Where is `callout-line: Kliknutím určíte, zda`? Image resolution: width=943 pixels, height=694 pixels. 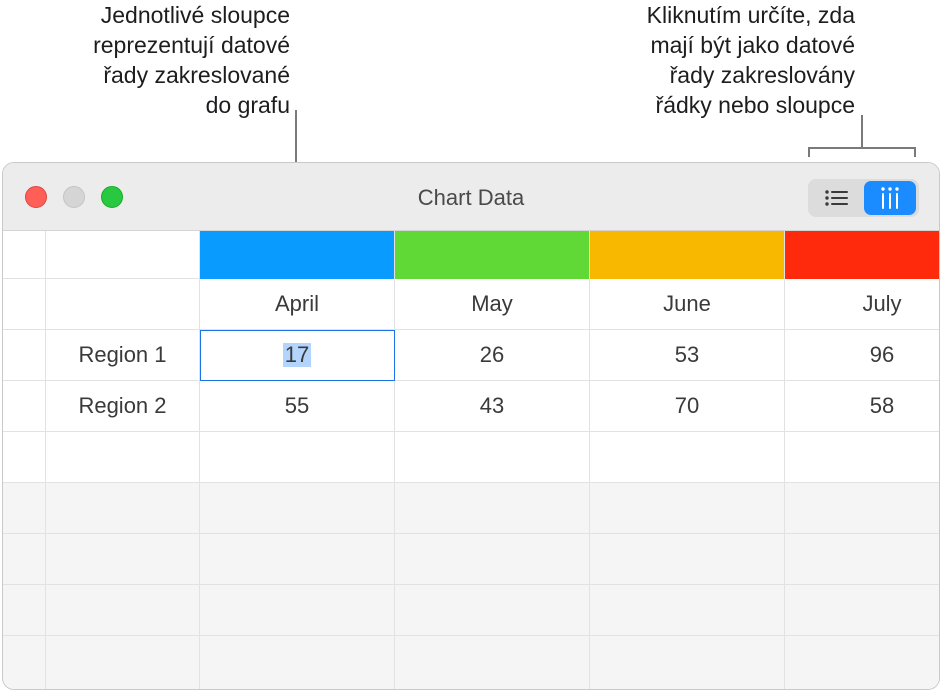 callout-line: Kliknutím určíte, zda is located at coordinates (750, 15).